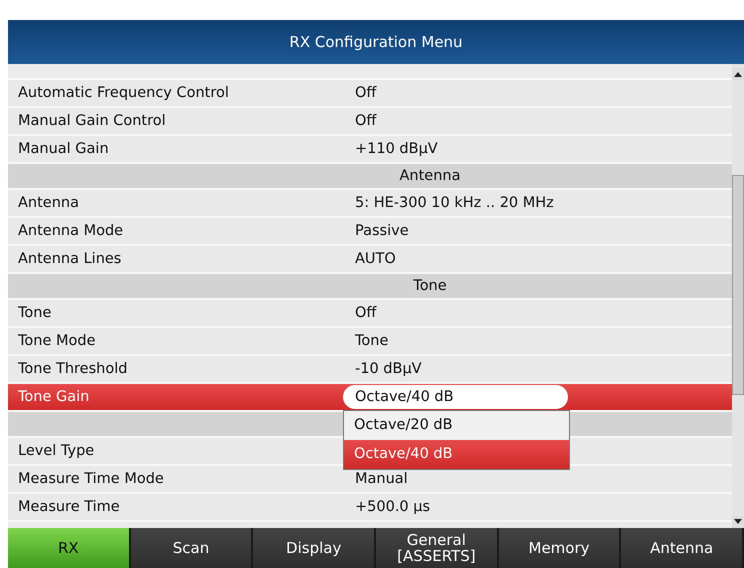  What do you see at coordinates (64, 149) in the screenshot?
I see `setting-name: Manual Gain` at bounding box center [64, 149].